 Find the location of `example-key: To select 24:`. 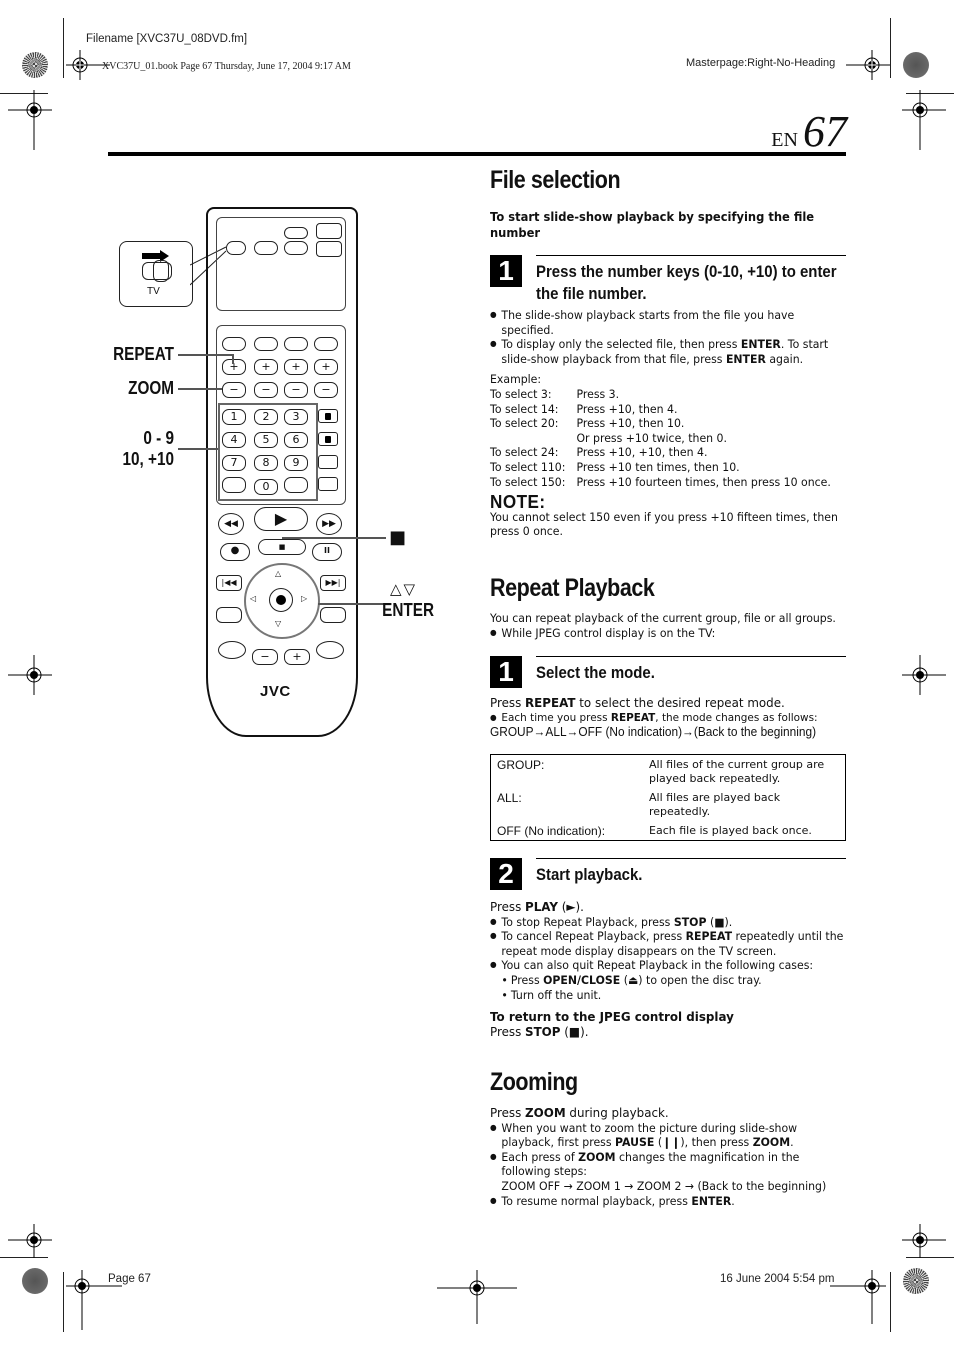

example-key: To select 24: is located at coordinates (524, 452).